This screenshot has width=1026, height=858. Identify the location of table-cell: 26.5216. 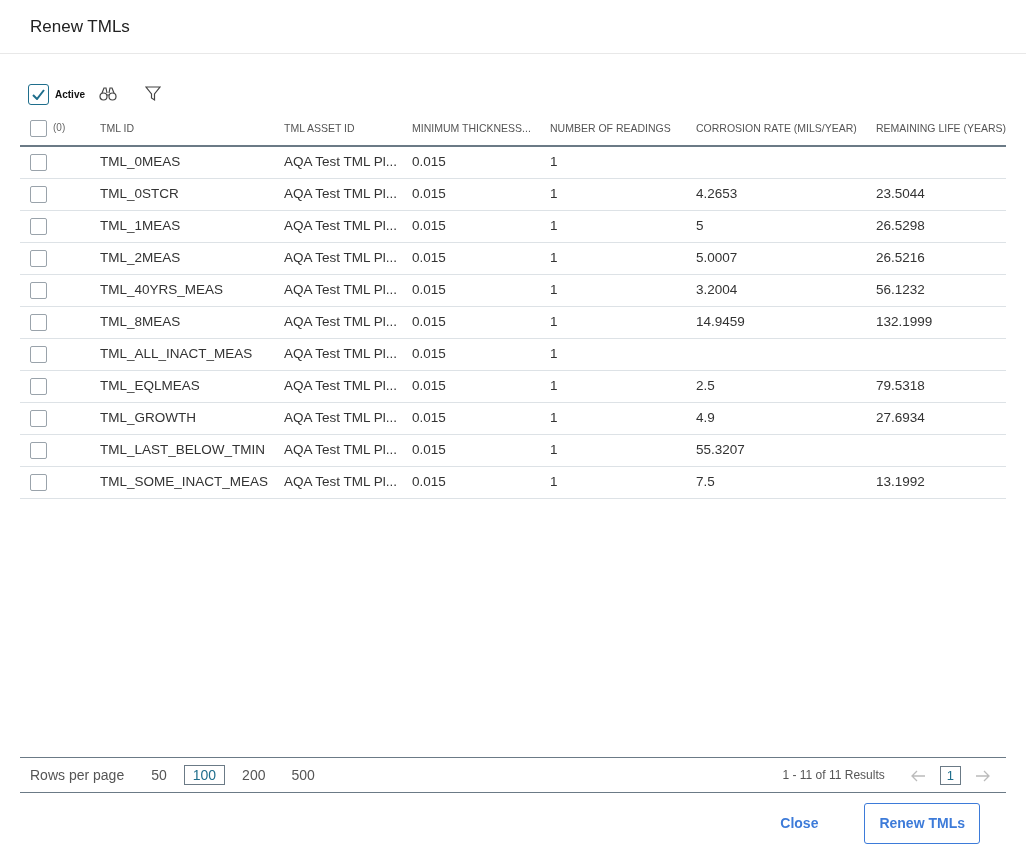
(900, 257).